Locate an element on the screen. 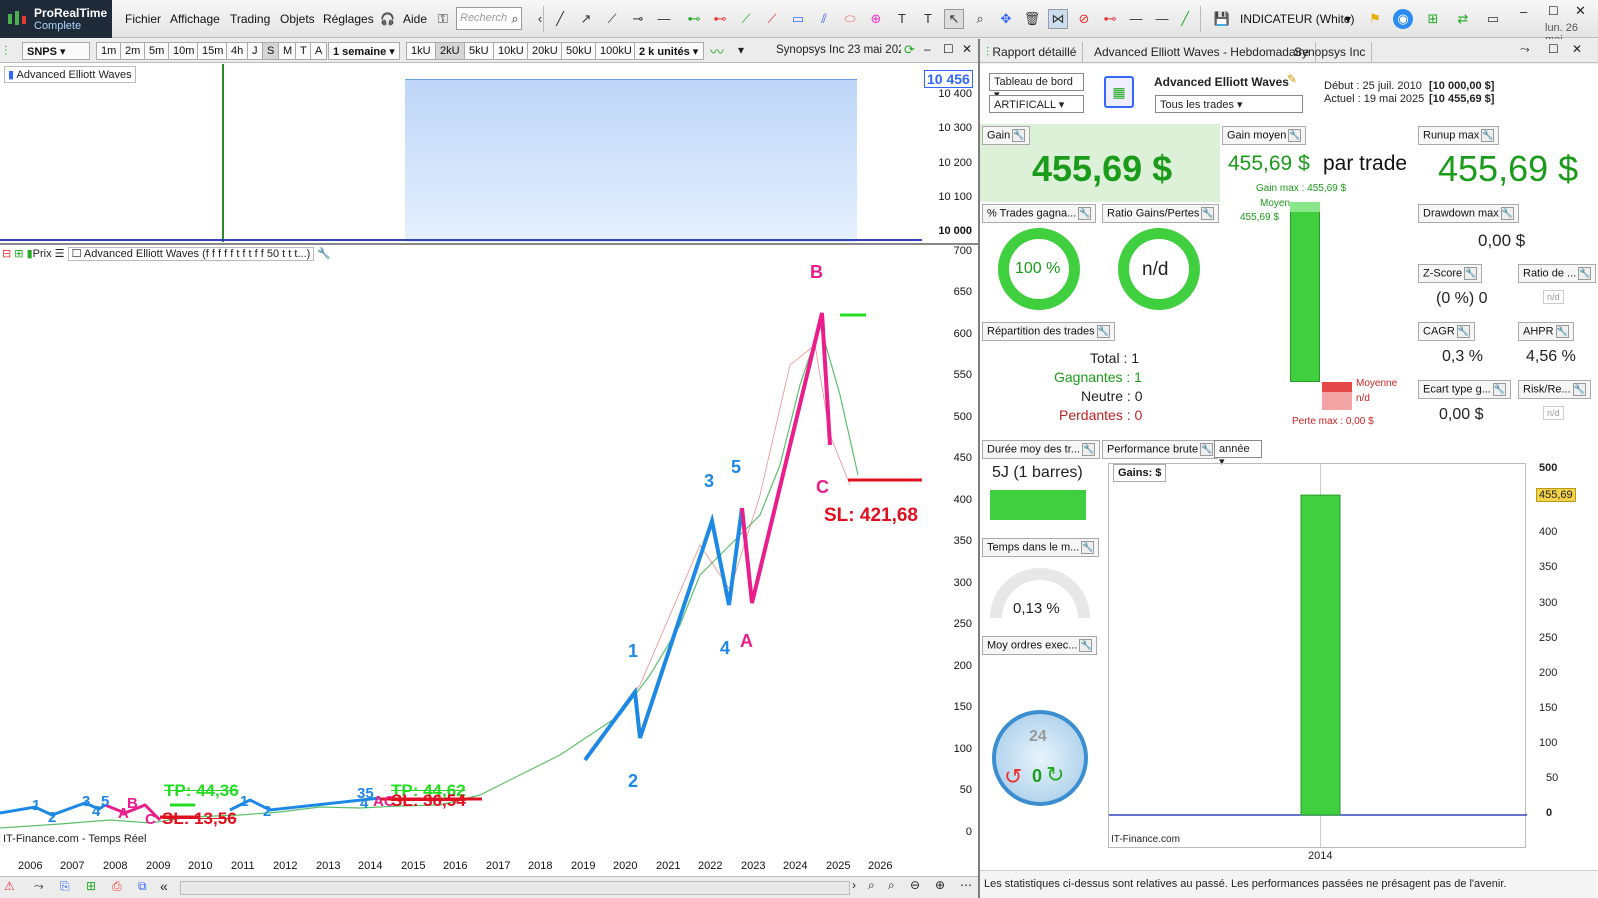 This screenshot has width=1598, height=898. green-slope-icon: ⟋ is located at coordinates (746, 19).